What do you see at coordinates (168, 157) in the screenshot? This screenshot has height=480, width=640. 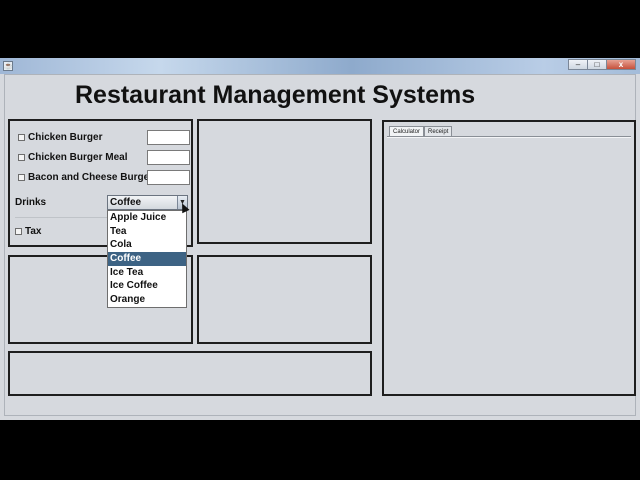 I see `chicken-burger-meal-qty-input` at bounding box center [168, 157].